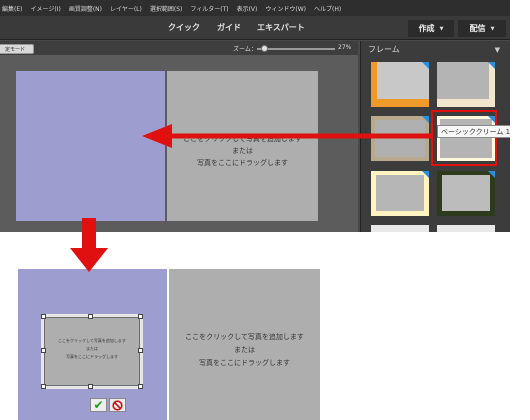 Image resolution: width=530 pixels, height=420 pixels. I want to click on menu-help: ヘルプ(H), so click(327, 8).